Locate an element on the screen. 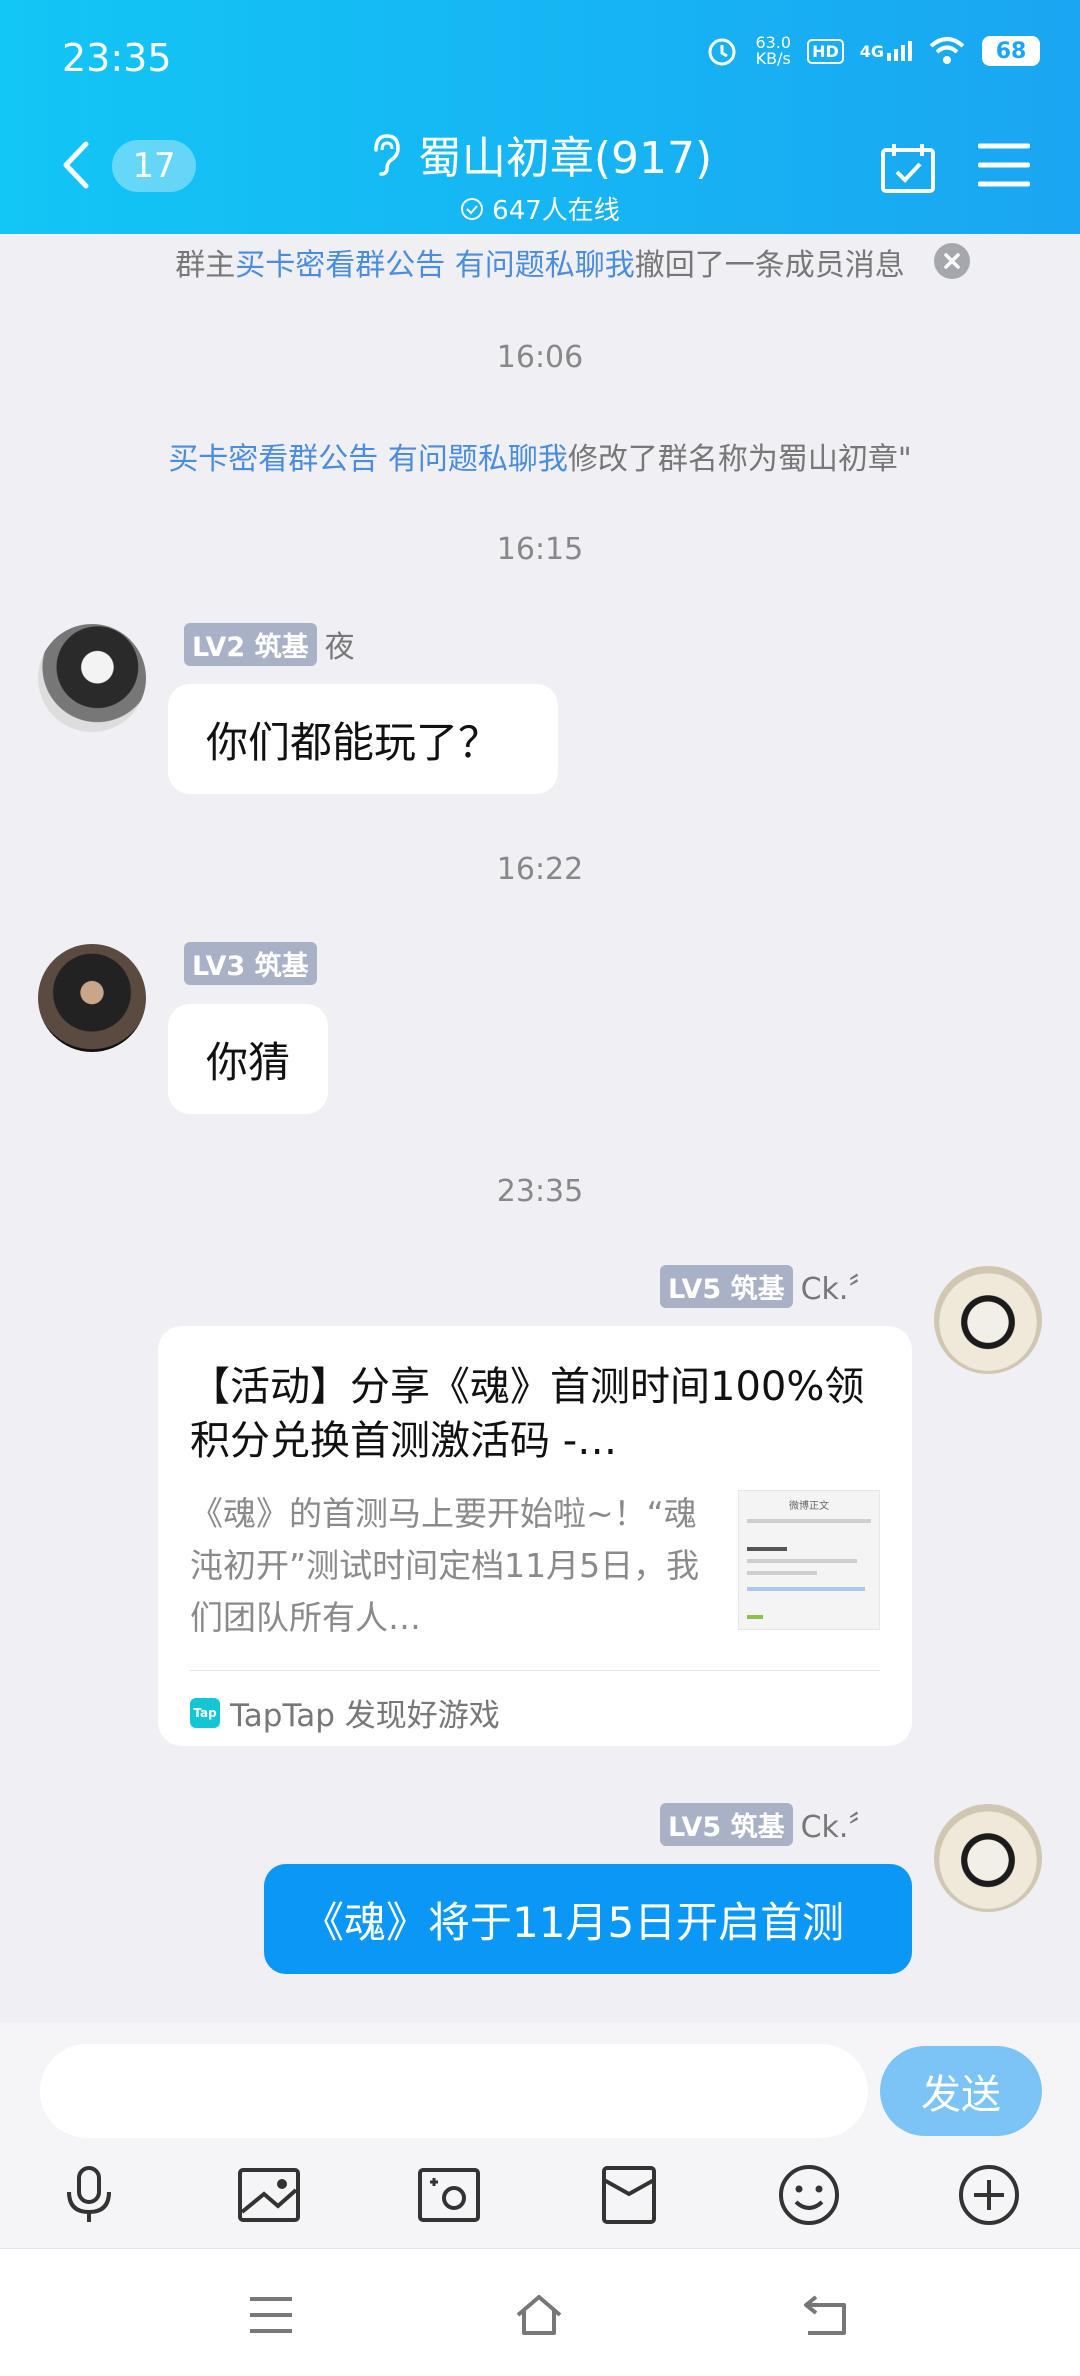 The height and width of the screenshot is (2376, 1080). level-badge: LV2 筑基 is located at coordinates (250, 644).